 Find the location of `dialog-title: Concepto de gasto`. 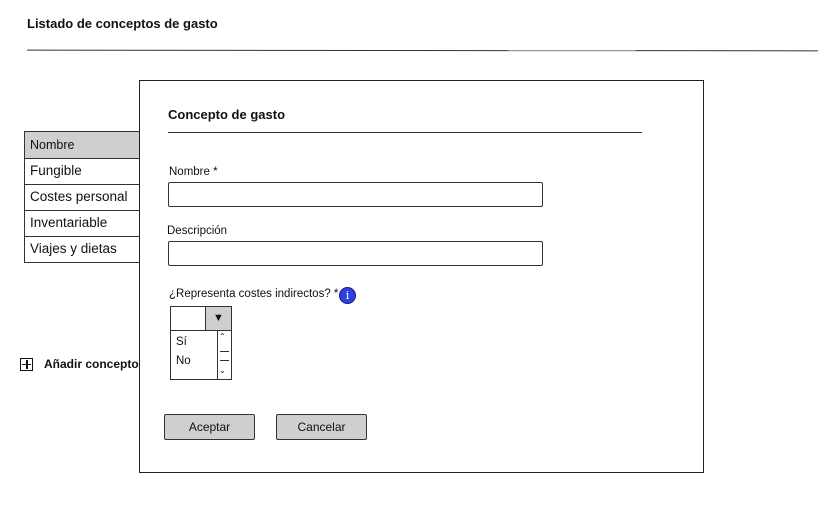

dialog-title: Concepto de gasto is located at coordinates (227, 114).